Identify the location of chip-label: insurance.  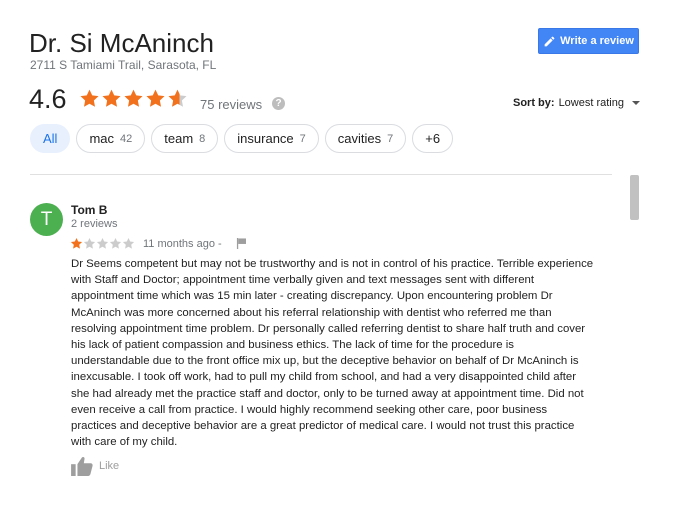
(265, 138).